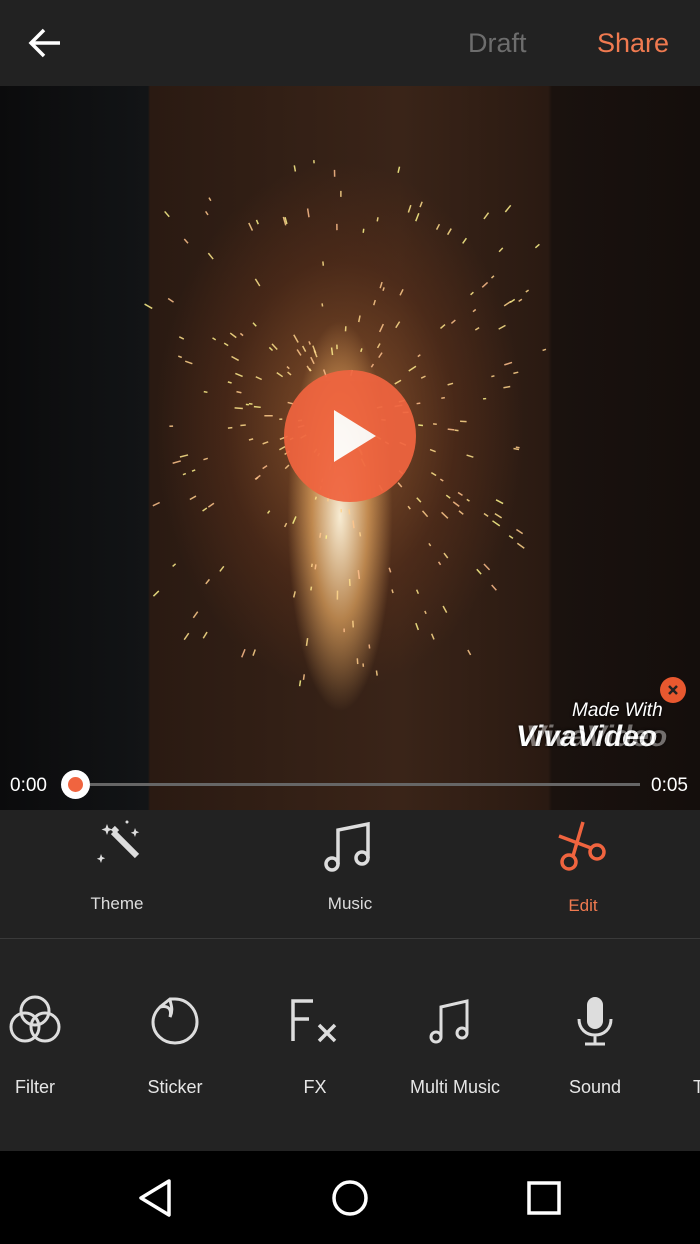 The image size is (700, 1244). I want to click on seek-handle, so click(75, 784).